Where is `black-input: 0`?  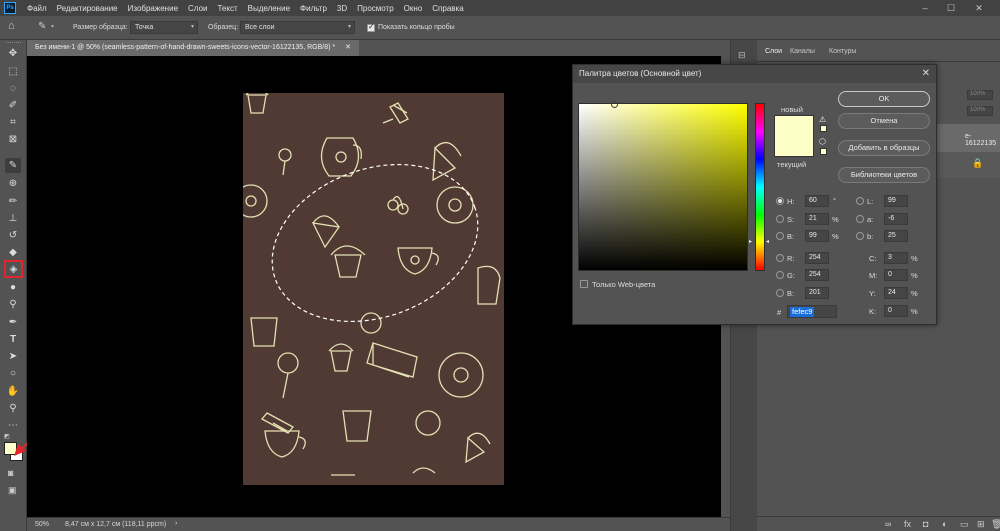 black-input: 0 is located at coordinates (896, 311).